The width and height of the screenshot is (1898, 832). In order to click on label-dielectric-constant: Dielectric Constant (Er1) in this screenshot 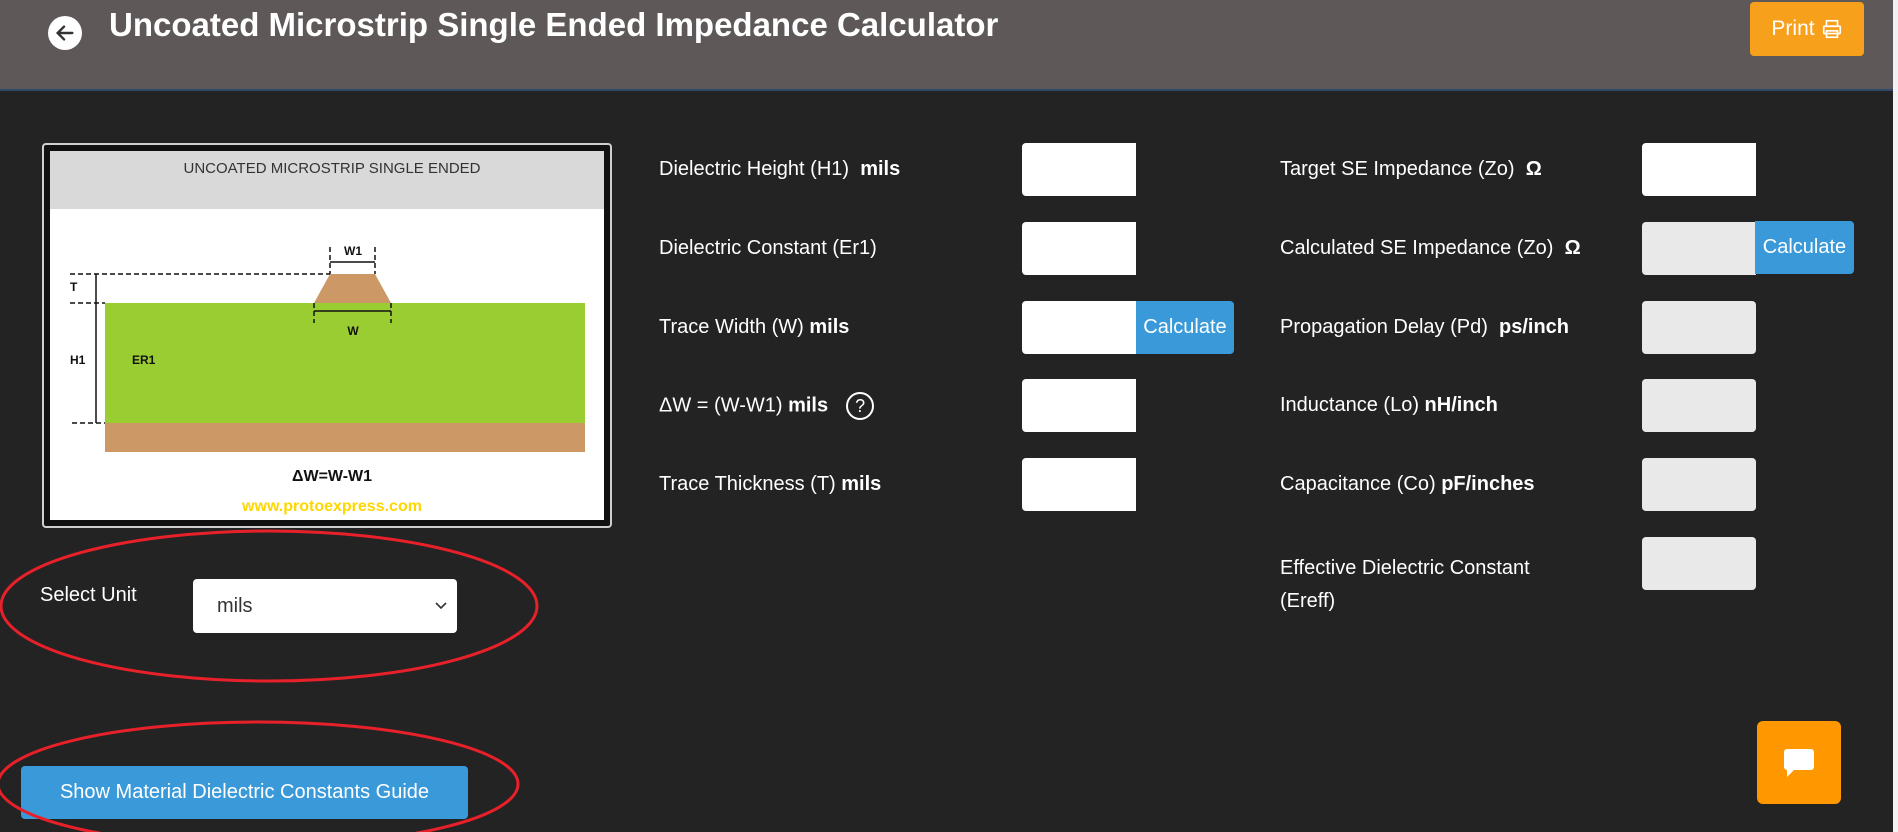, I will do `click(768, 248)`.